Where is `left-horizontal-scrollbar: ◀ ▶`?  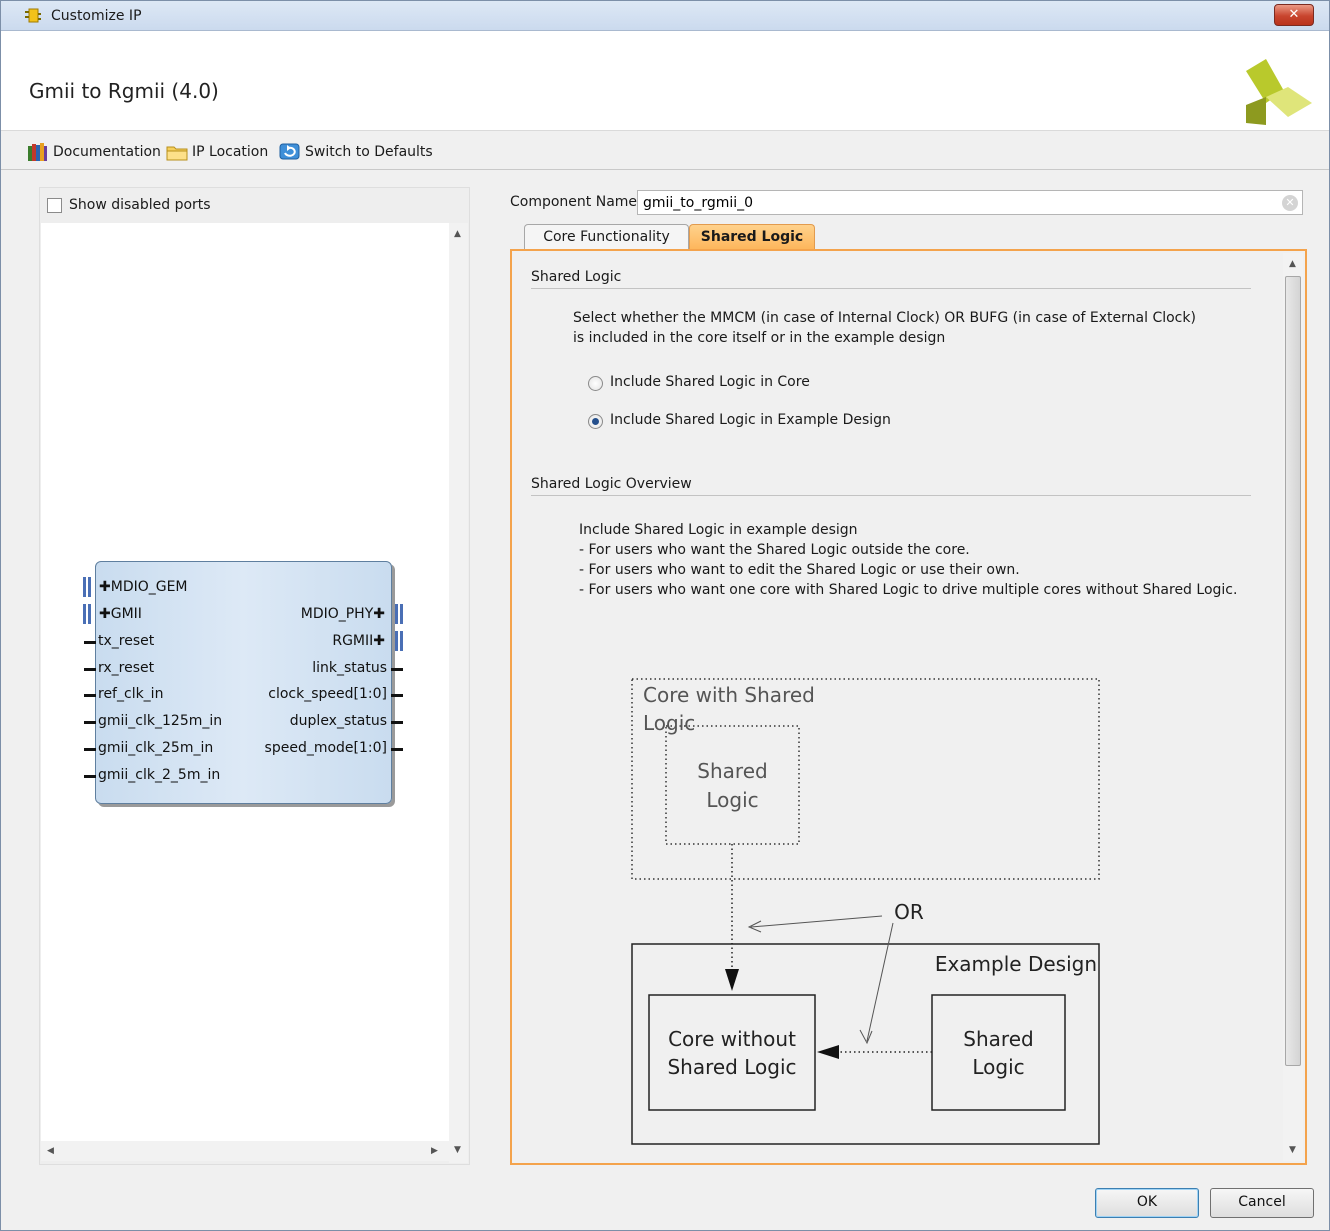 left-horizontal-scrollbar: ◀ ▶ is located at coordinates (245, 1151).